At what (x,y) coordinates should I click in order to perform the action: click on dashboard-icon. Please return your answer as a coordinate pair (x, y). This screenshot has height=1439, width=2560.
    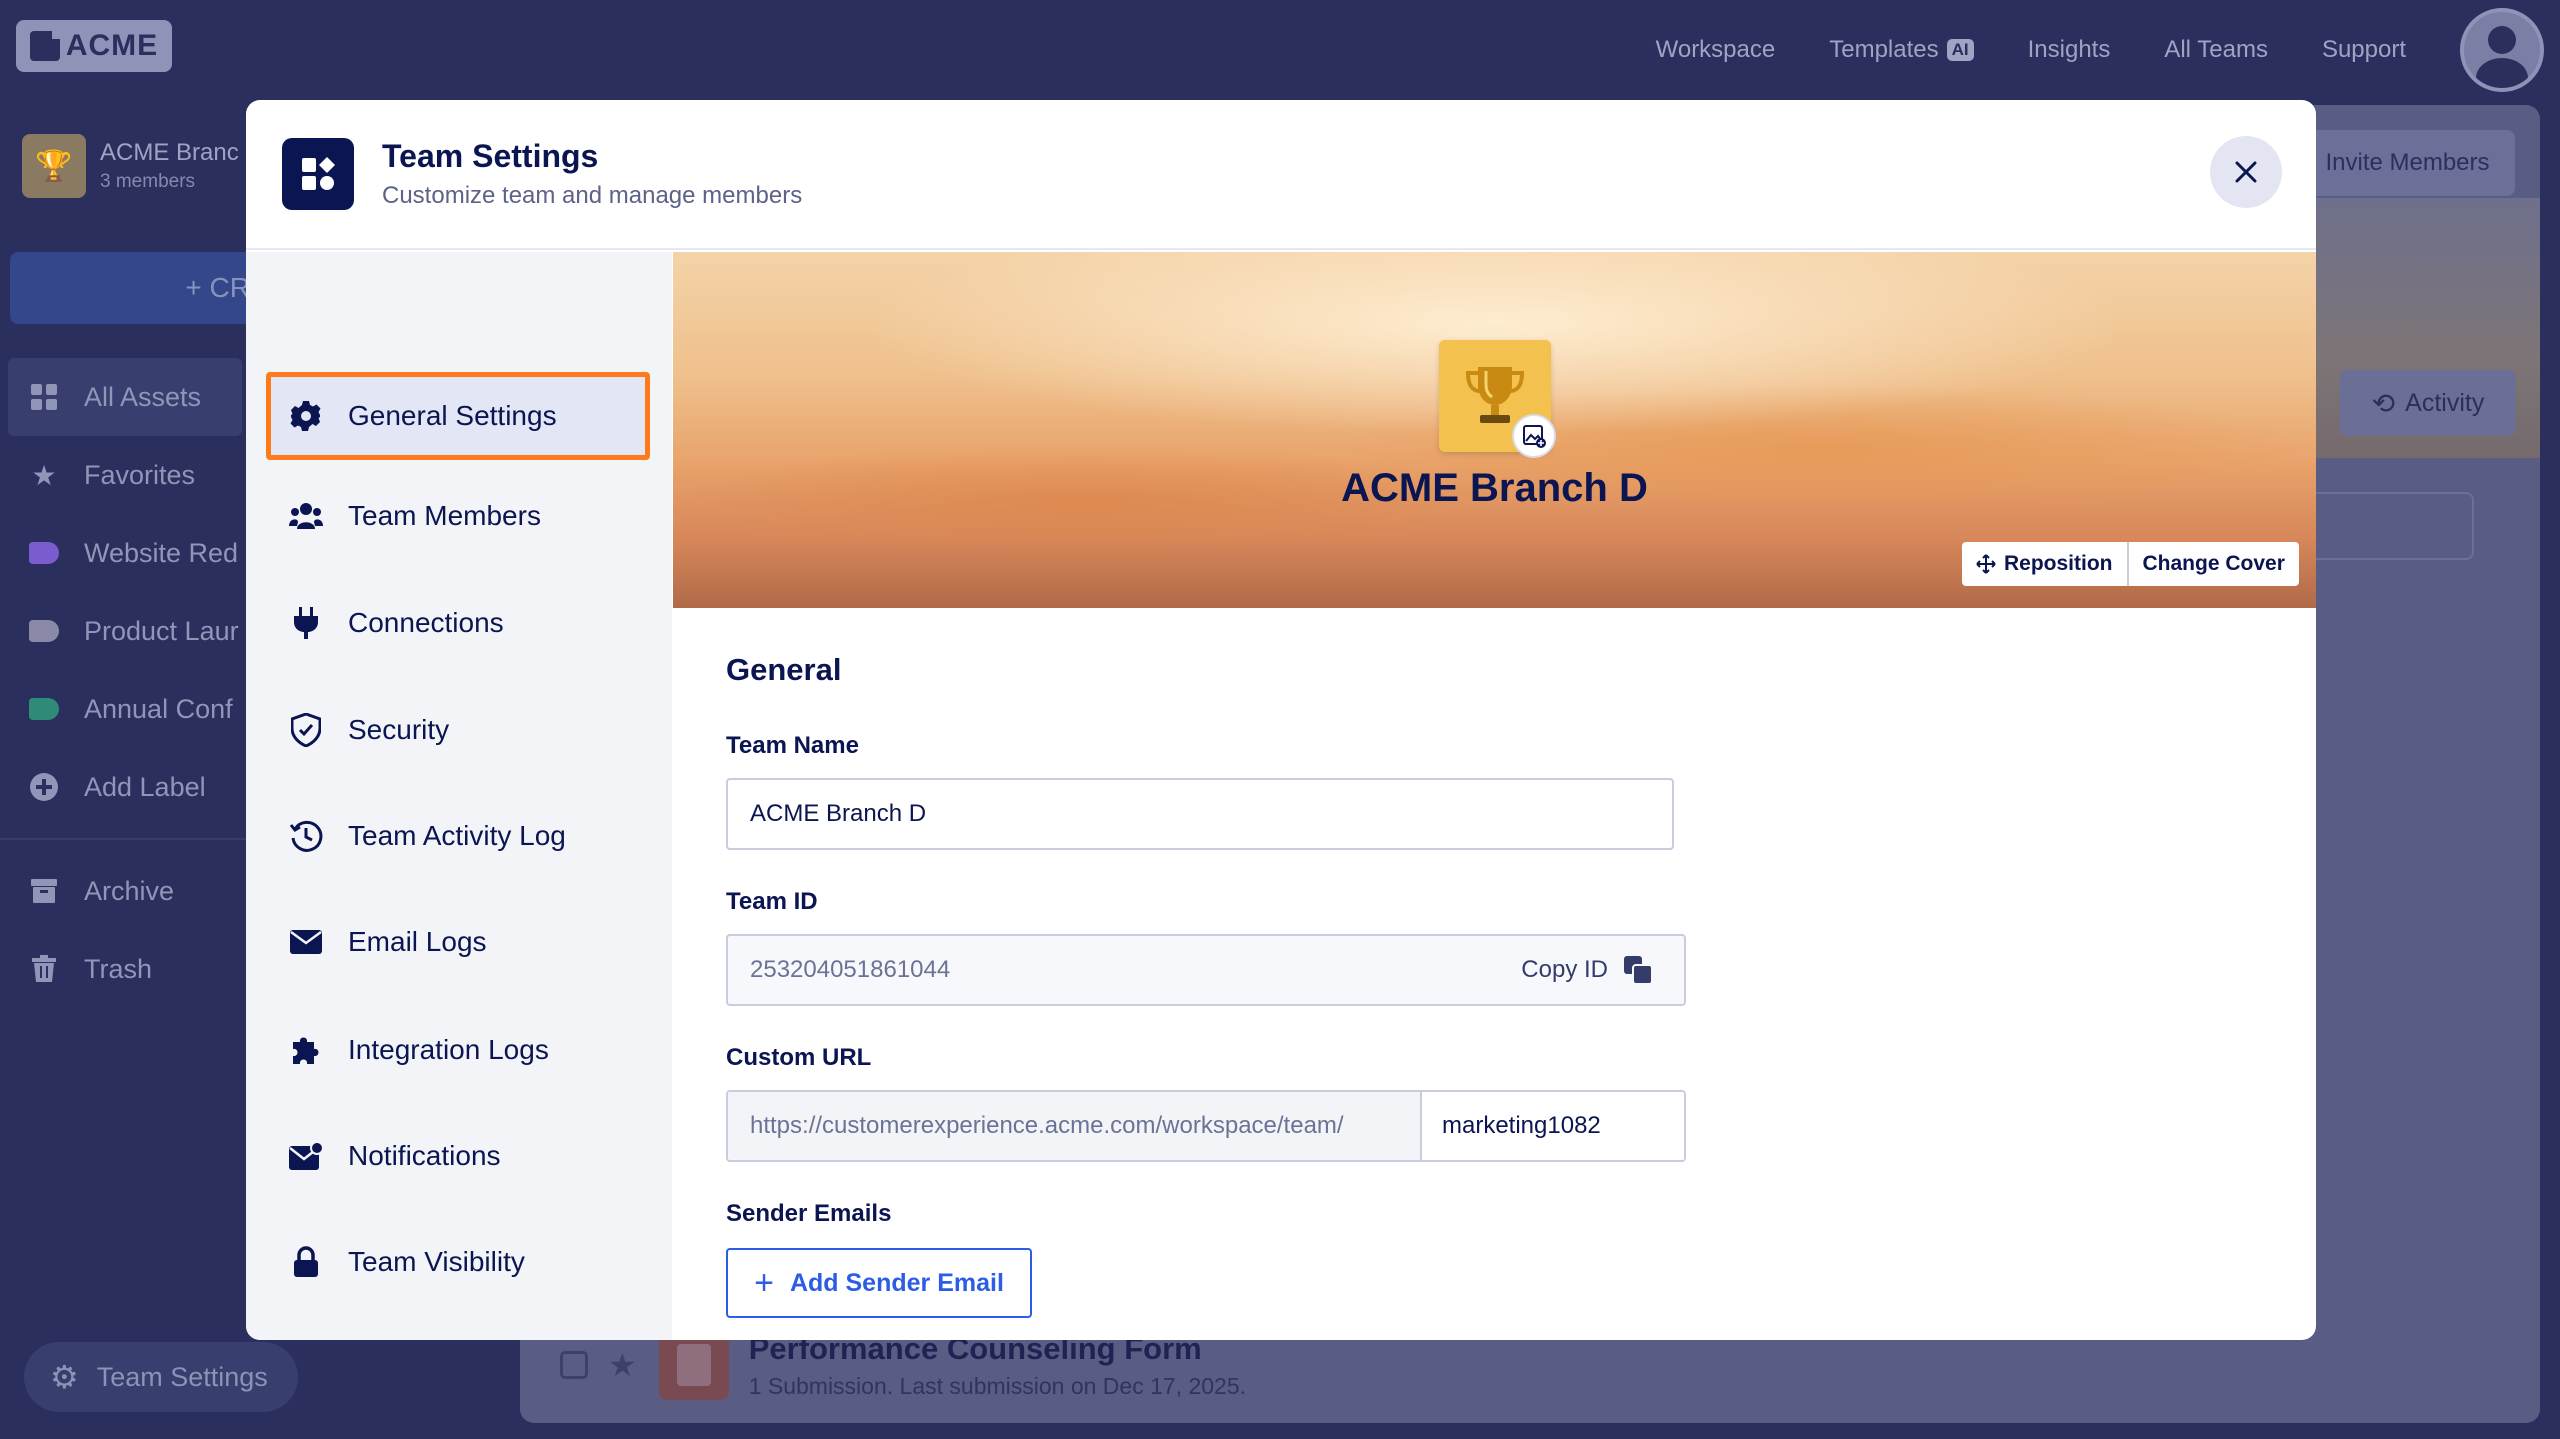
    Looking at the image, I should click on (318, 174).